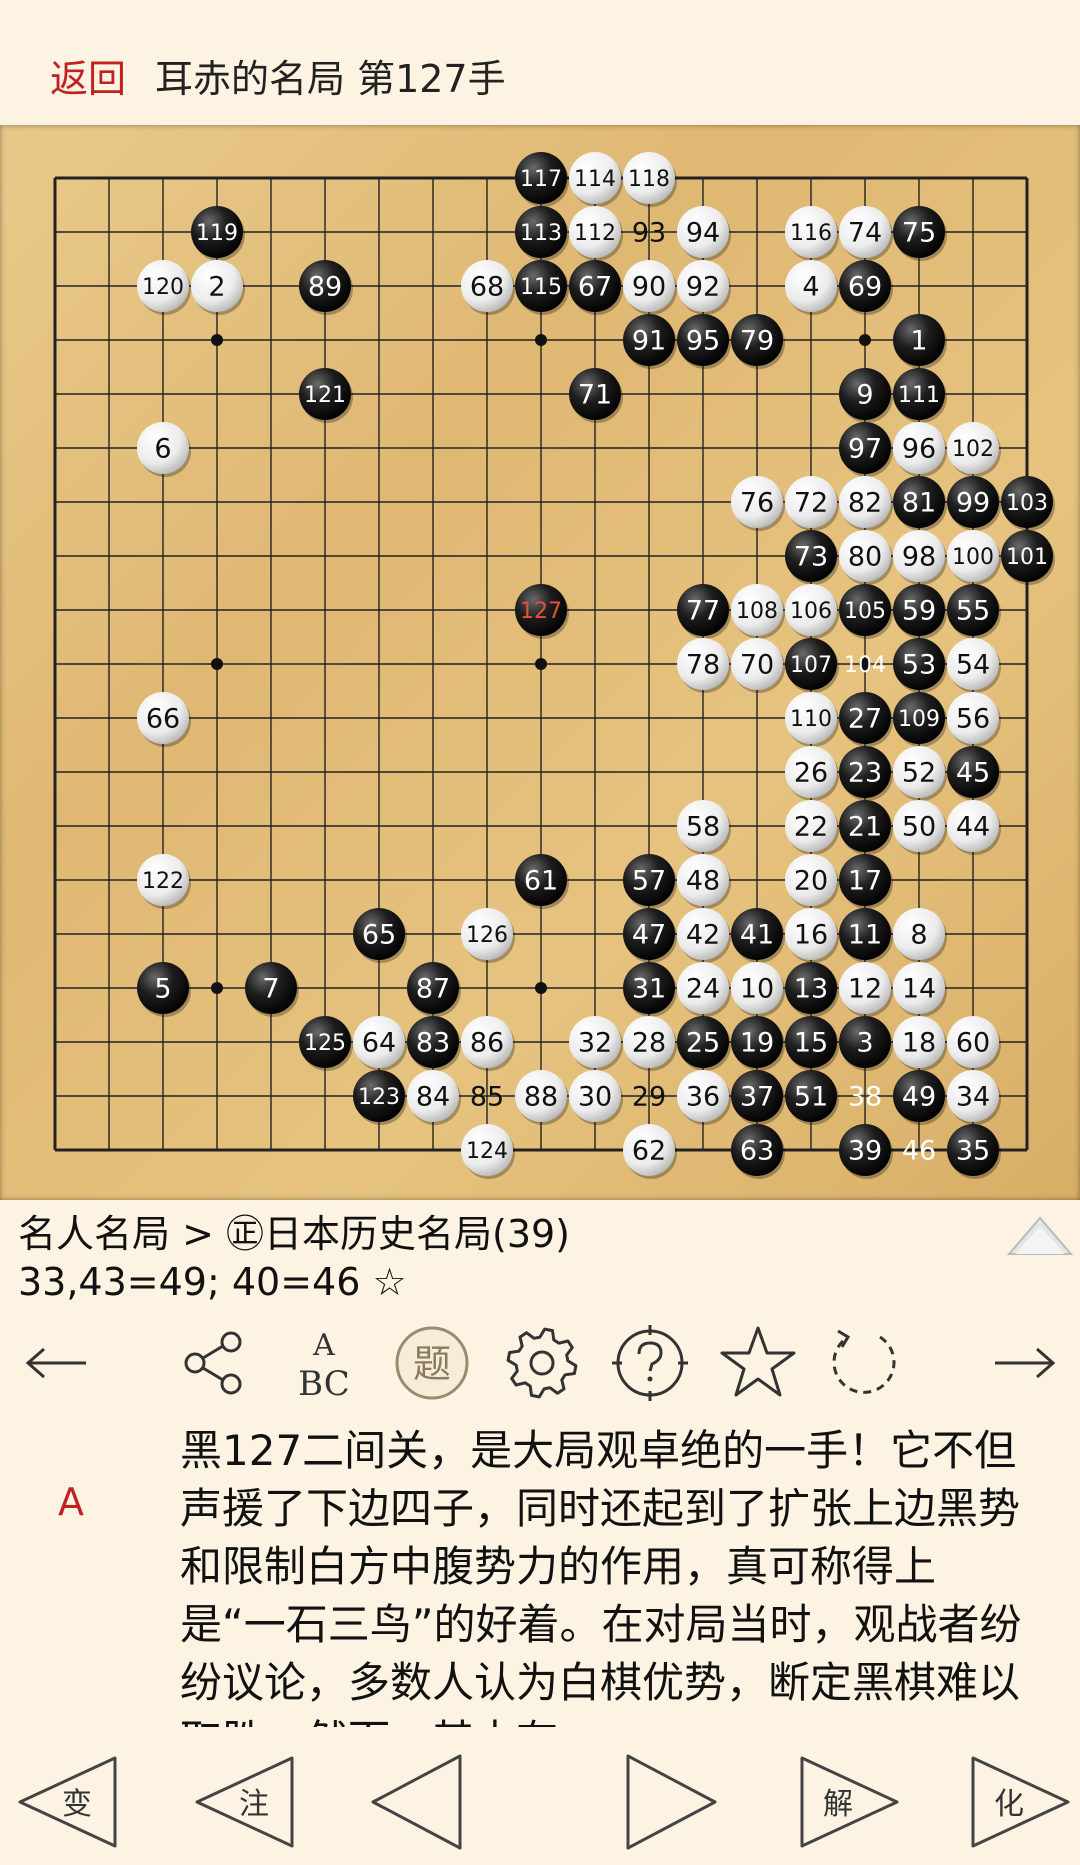 This screenshot has height=1865, width=1080. What do you see at coordinates (812, 827) in the screenshot?
I see `white-stone: 22` at bounding box center [812, 827].